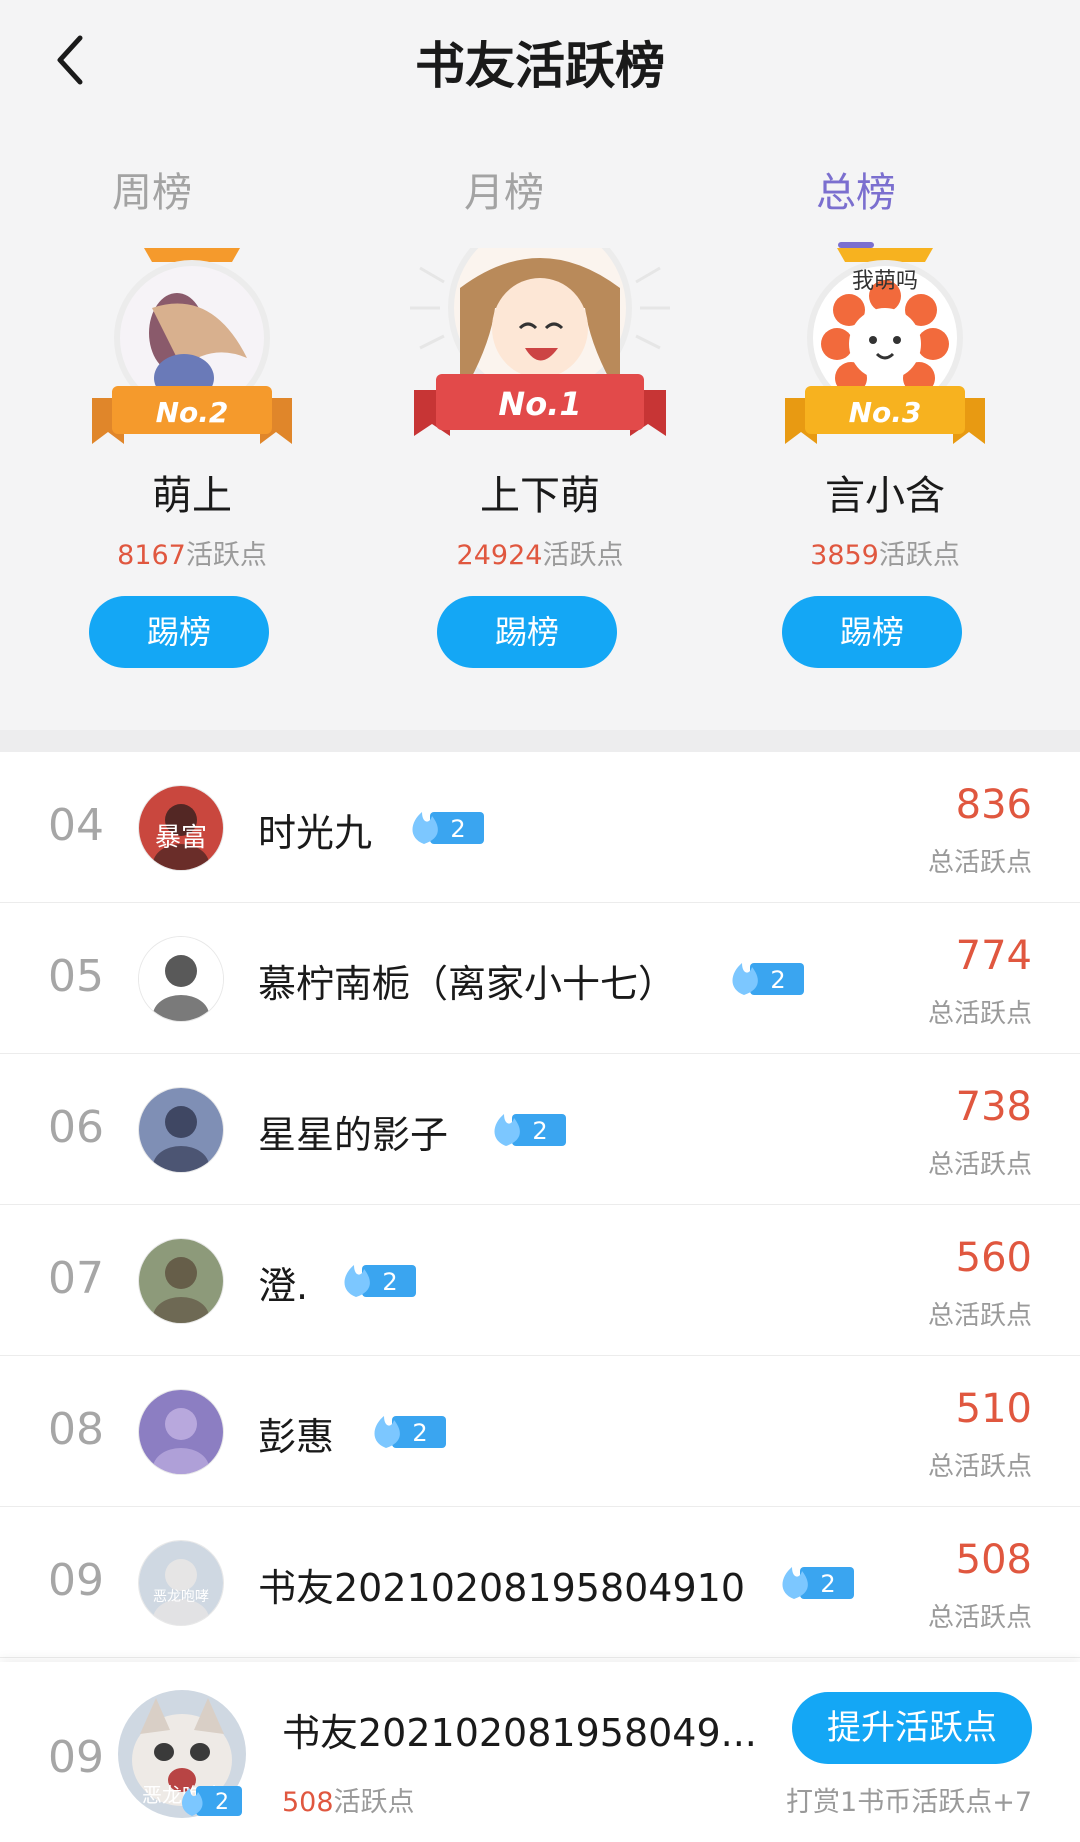  Describe the element at coordinates (212, 1801) in the screenshot. I see `my-level-badge: 2` at that location.